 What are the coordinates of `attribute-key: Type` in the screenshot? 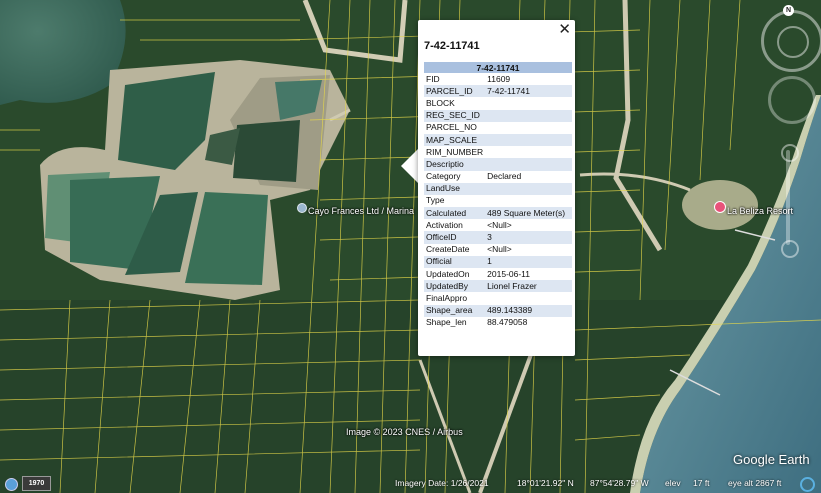 It's located at (435, 200).